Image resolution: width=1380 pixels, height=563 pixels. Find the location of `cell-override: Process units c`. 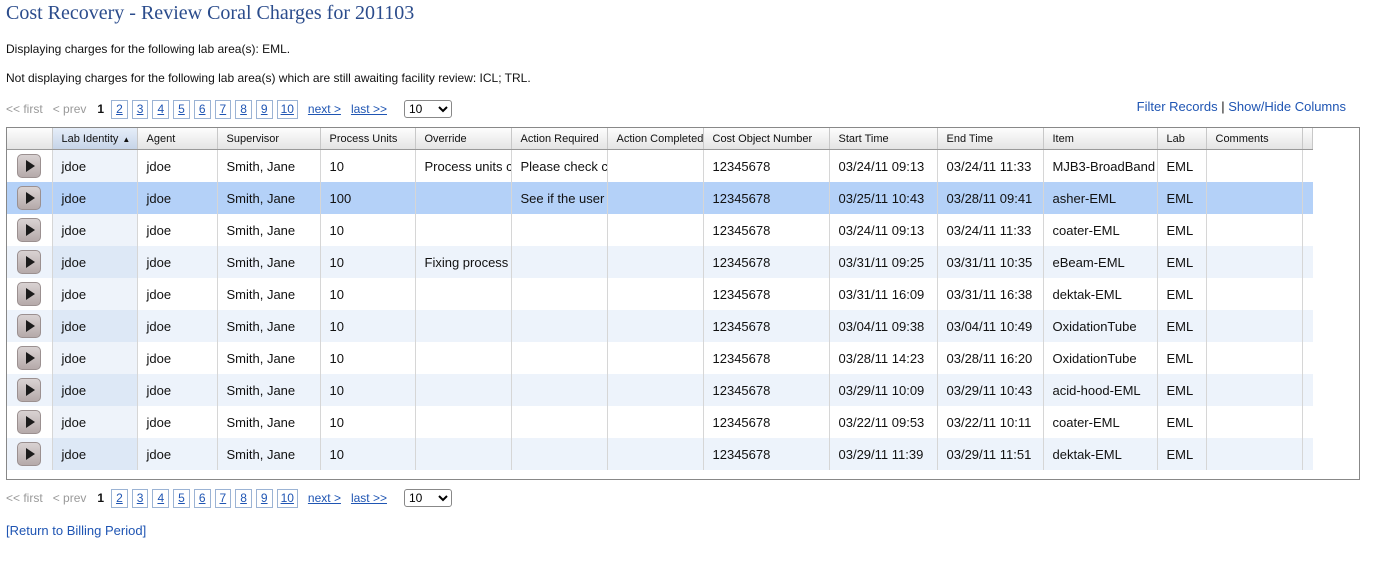

cell-override: Process units c is located at coordinates (463, 165).